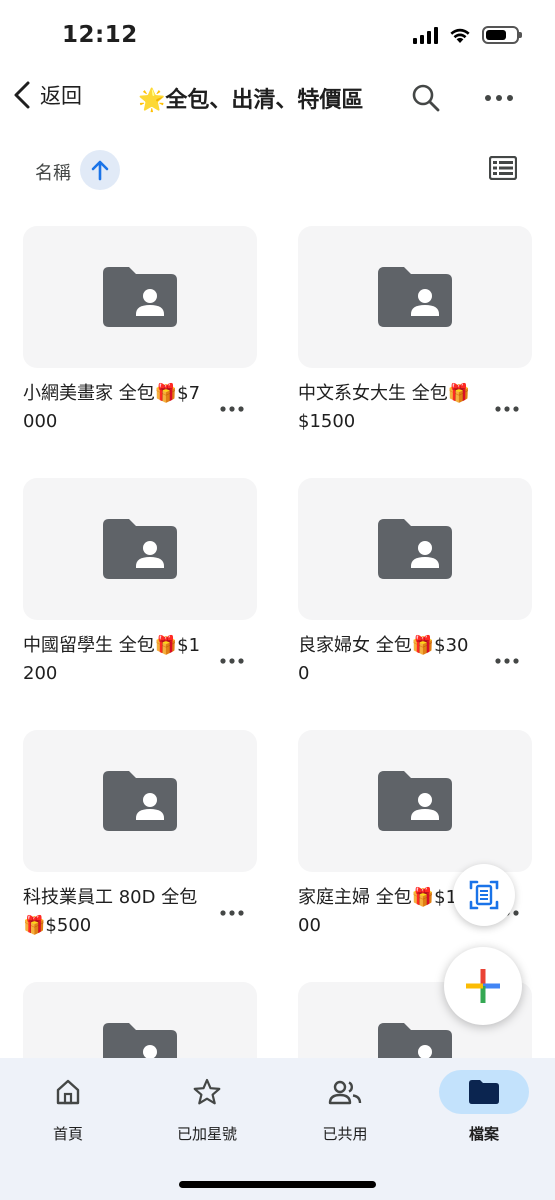 The height and width of the screenshot is (1200, 555). What do you see at coordinates (112, 407) in the screenshot?
I see `folder-name: 小網美畫家 全包🎁$7000` at bounding box center [112, 407].